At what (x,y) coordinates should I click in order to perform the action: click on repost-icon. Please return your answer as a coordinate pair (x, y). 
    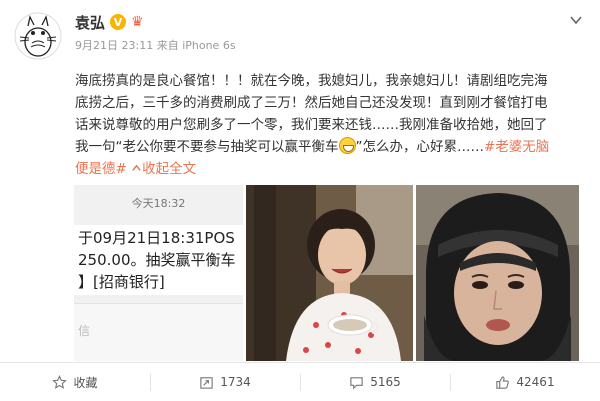
    Looking at the image, I should click on (206, 382).